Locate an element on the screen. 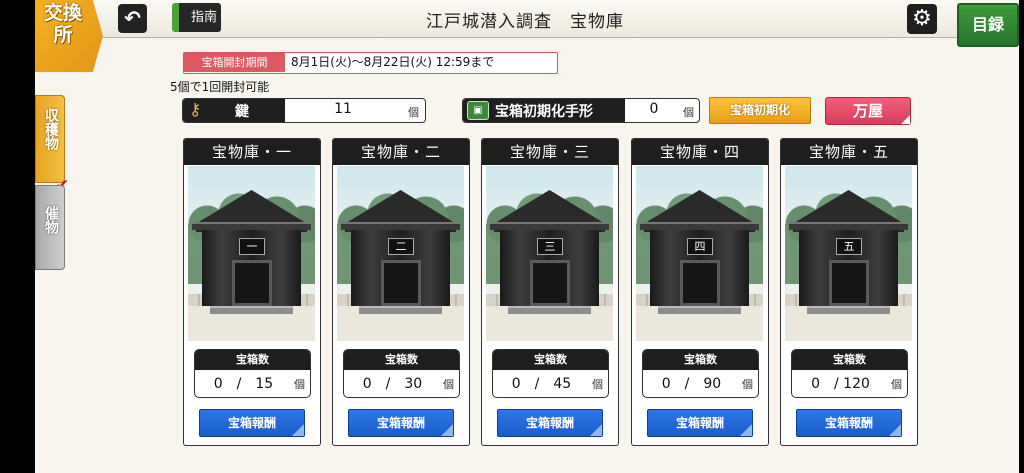  chest-reset-button: 宝箱初期化 is located at coordinates (760, 110).